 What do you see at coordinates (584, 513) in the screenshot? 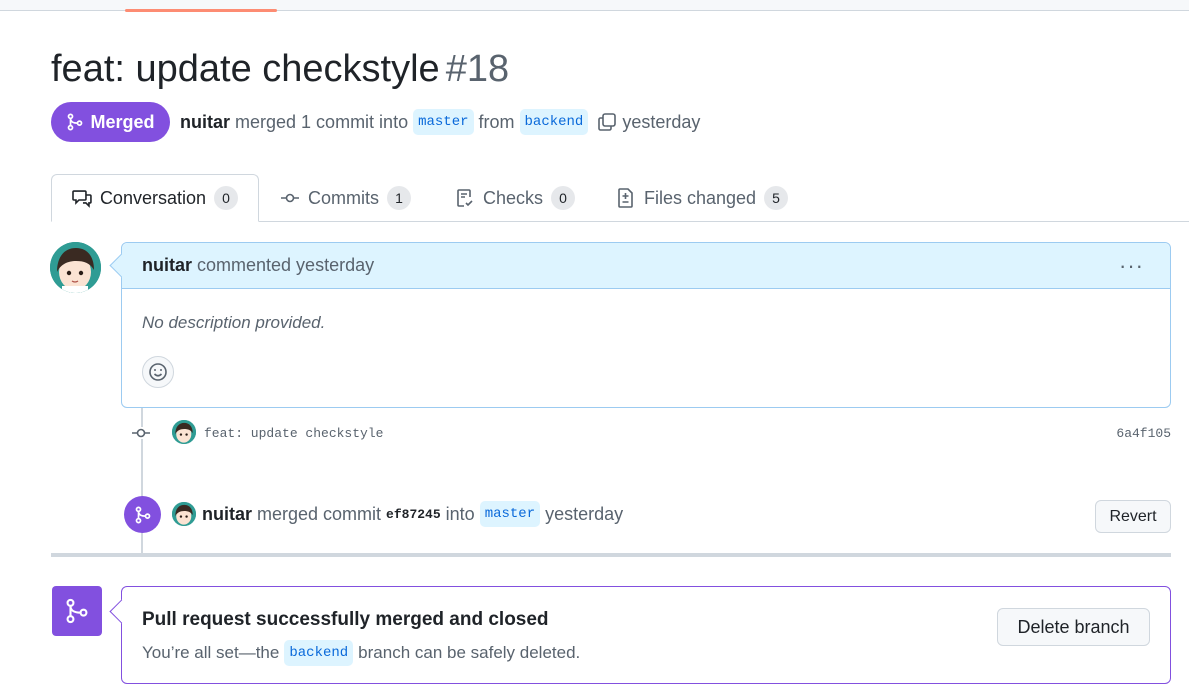
I see `merge-time: yesterday` at bounding box center [584, 513].